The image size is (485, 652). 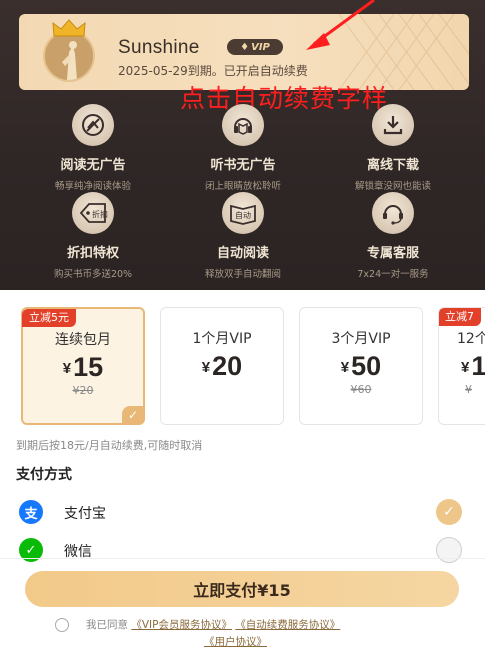 What do you see at coordinates (393, 125) in the screenshot?
I see `download-icon` at bounding box center [393, 125].